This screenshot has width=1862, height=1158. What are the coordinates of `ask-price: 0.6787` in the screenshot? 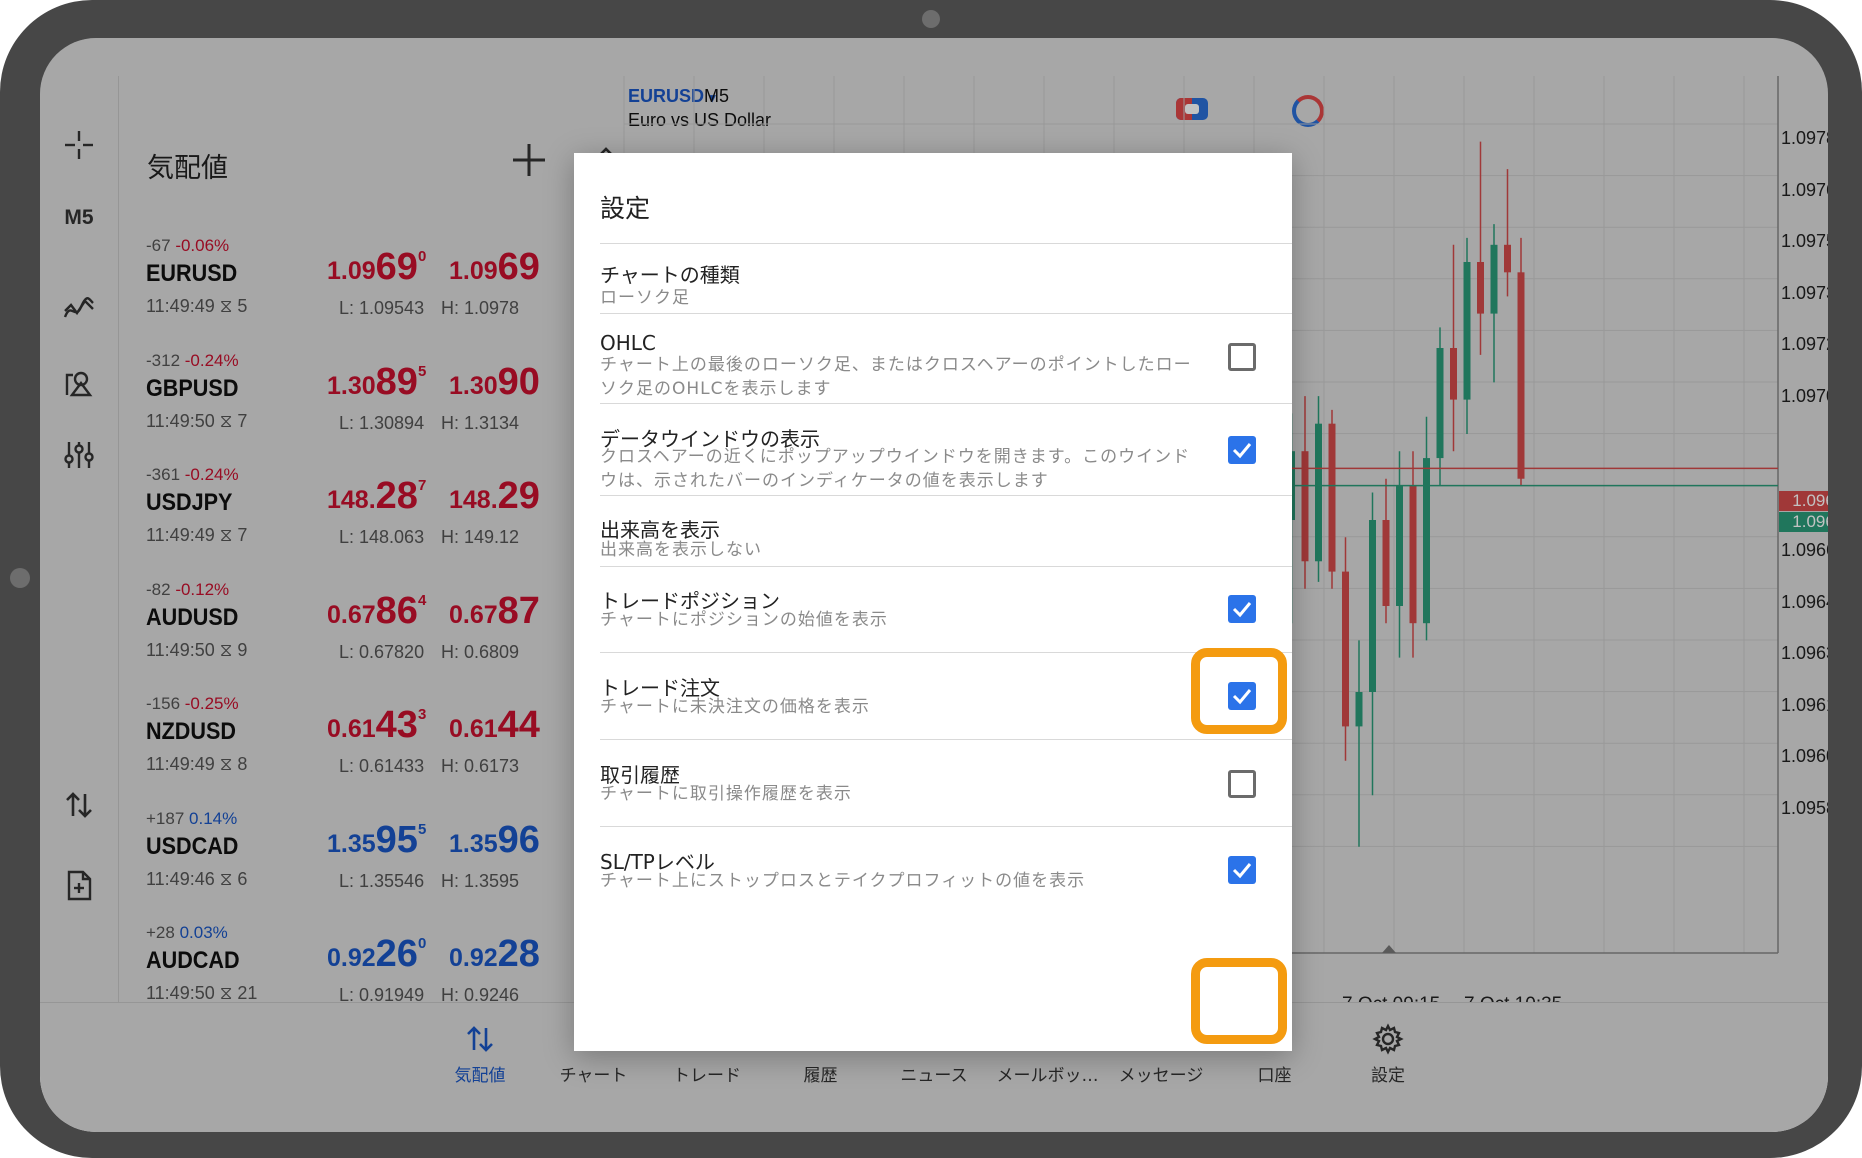 It's located at (494, 611).